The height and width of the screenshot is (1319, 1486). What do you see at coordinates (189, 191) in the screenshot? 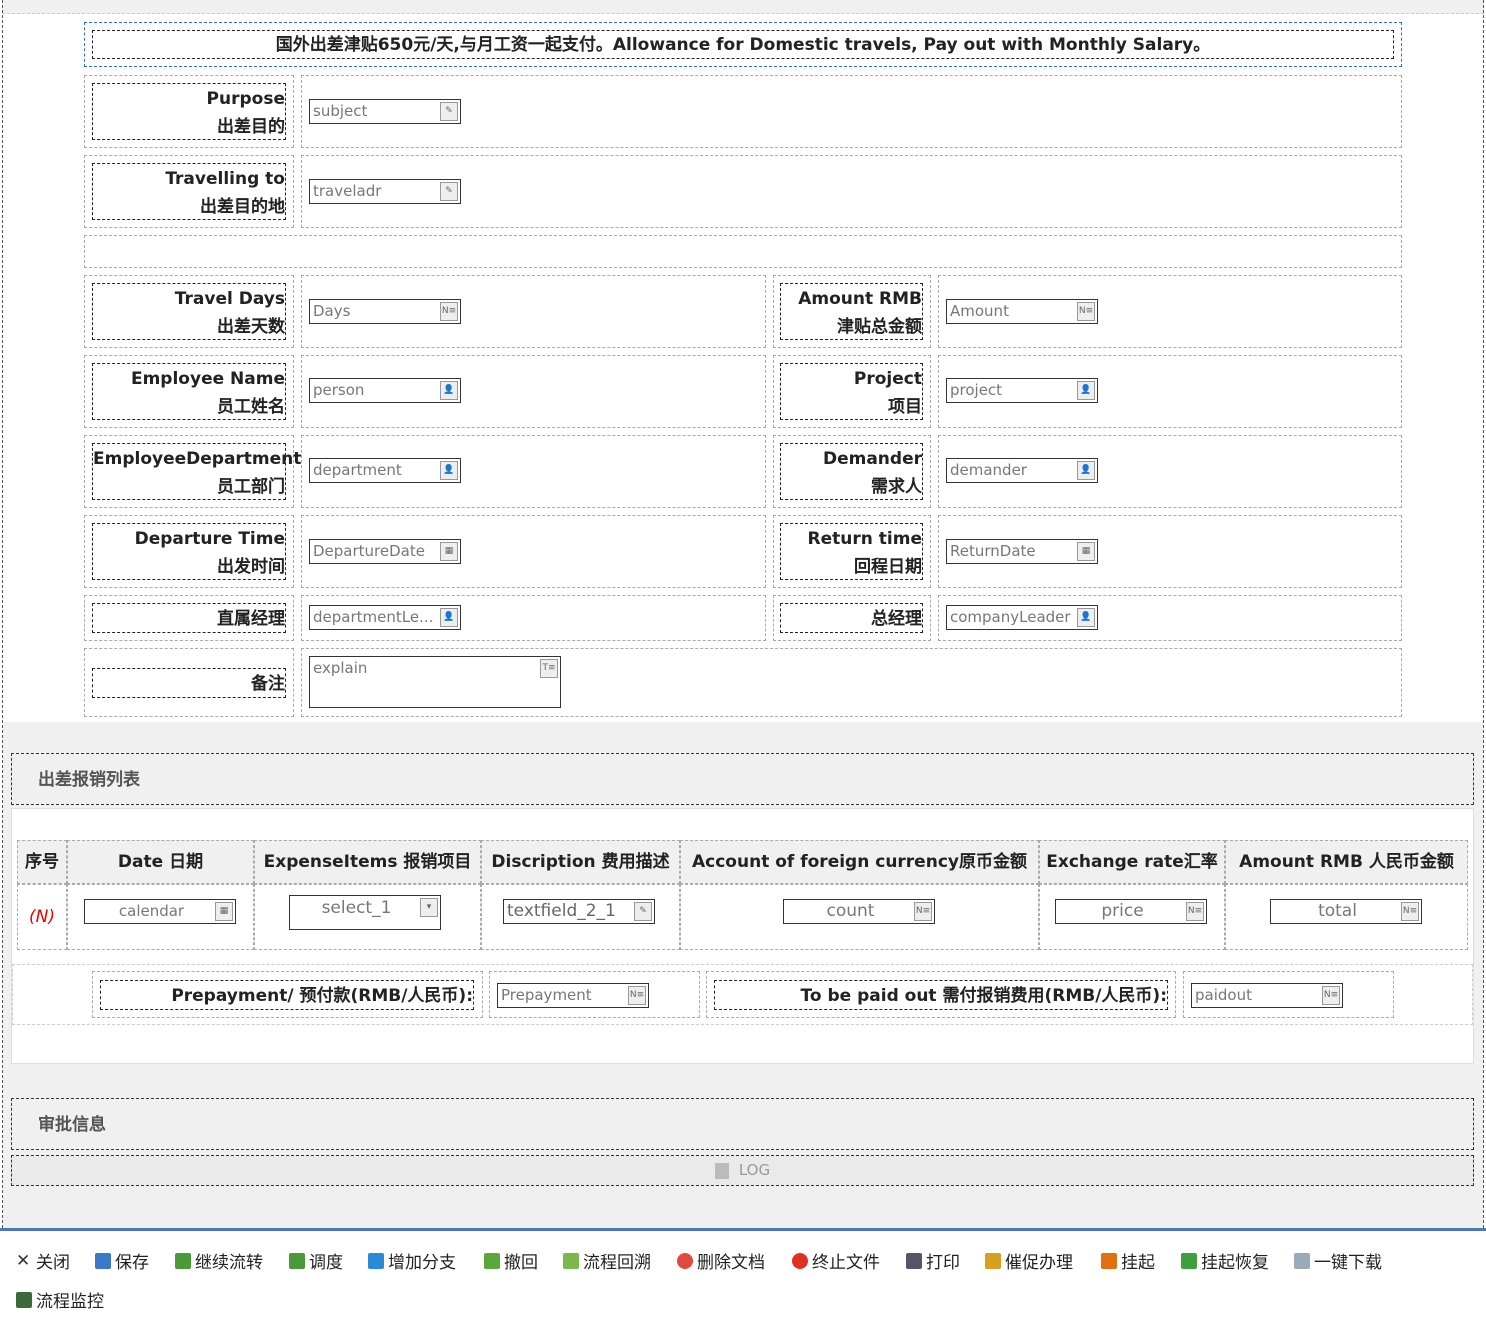
I see `travel-label: Travelling to 出差目的地` at bounding box center [189, 191].